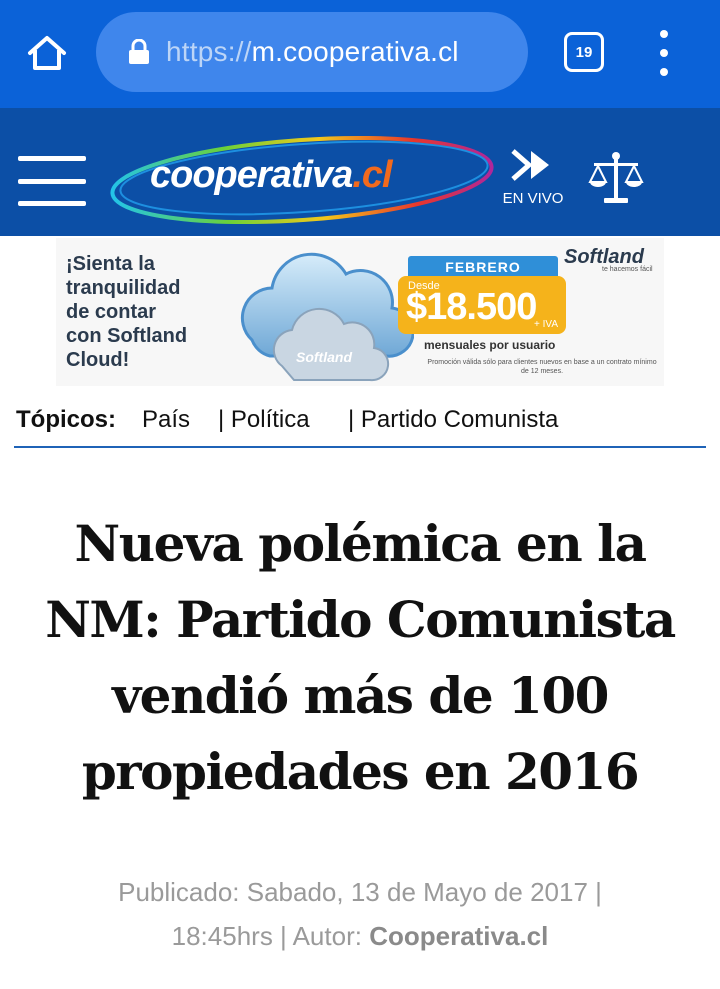 The height and width of the screenshot is (989, 720). I want to click on ad-month: FEBRERO, so click(483, 267).